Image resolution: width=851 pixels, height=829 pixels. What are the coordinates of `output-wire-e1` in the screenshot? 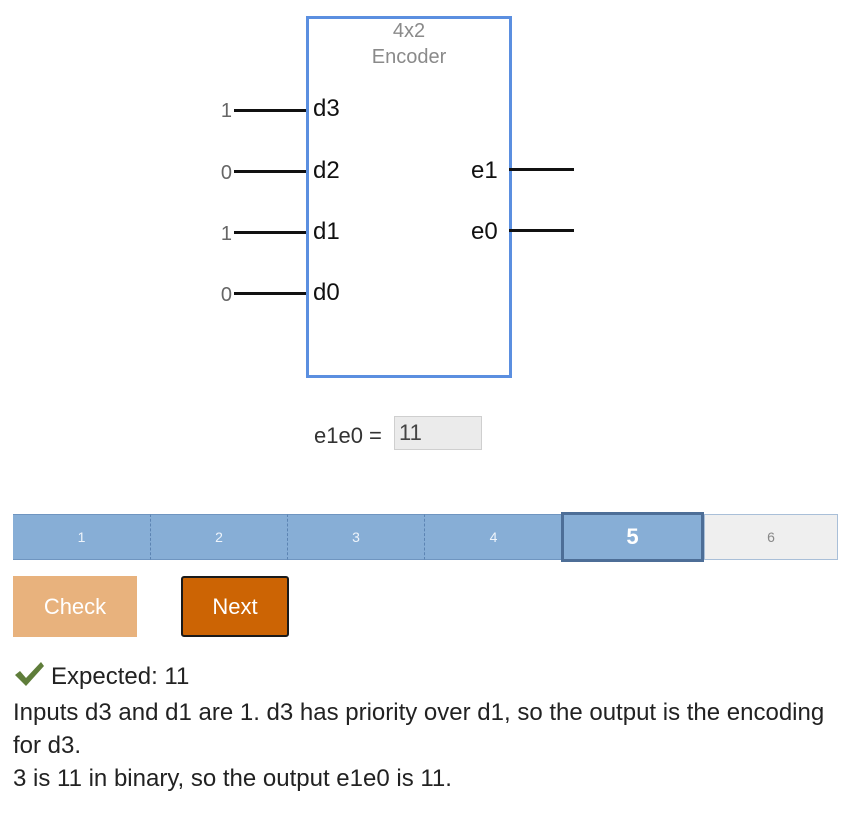 It's located at (541, 169).